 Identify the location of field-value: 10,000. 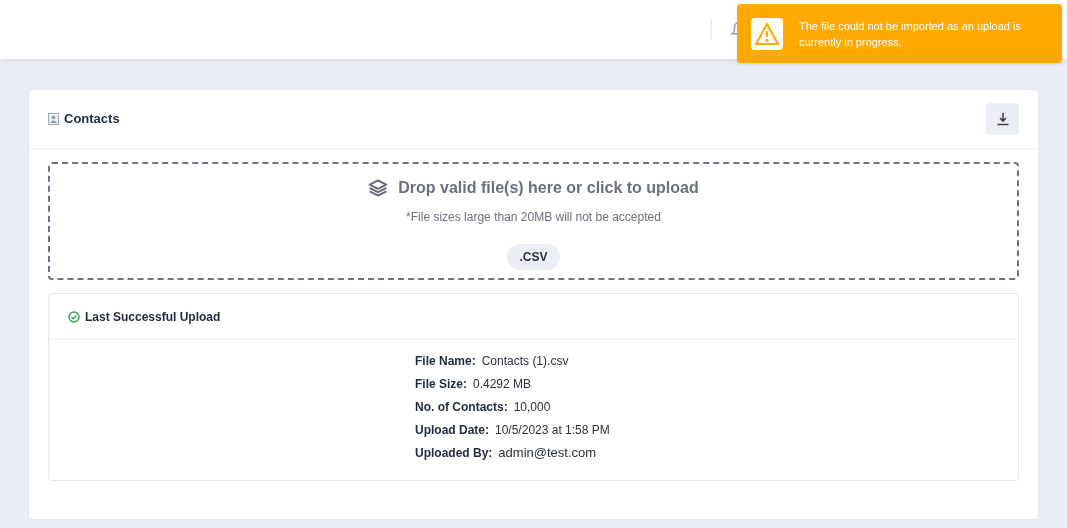
(532, 407).